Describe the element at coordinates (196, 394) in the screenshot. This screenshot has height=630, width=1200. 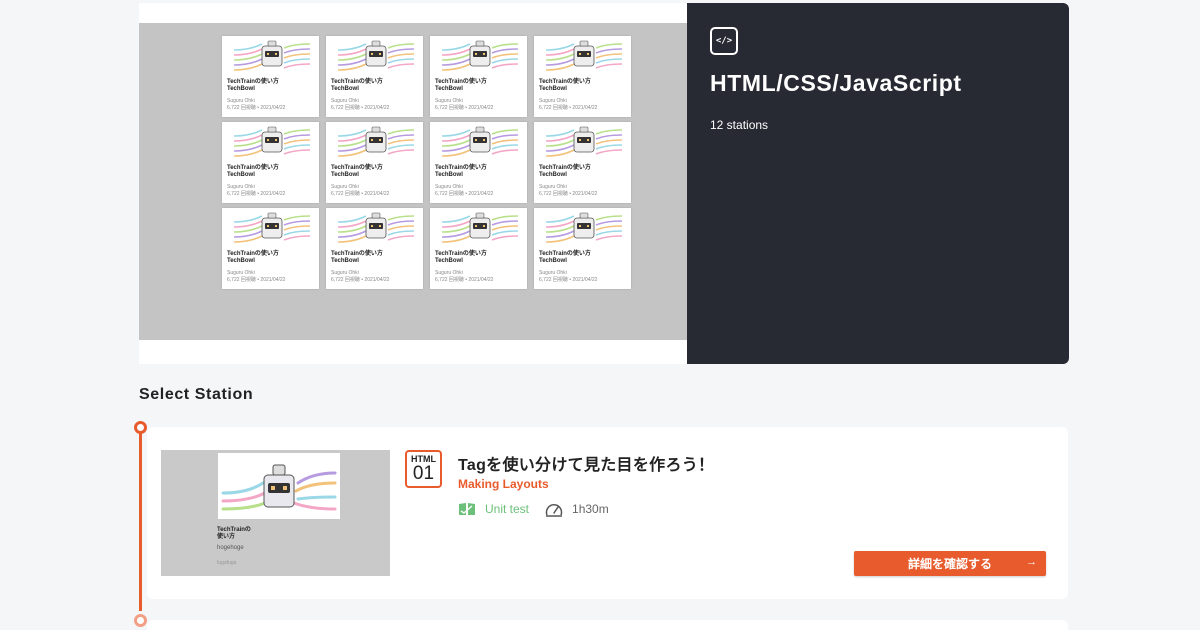
I see `section-title: Select Station` at that location.